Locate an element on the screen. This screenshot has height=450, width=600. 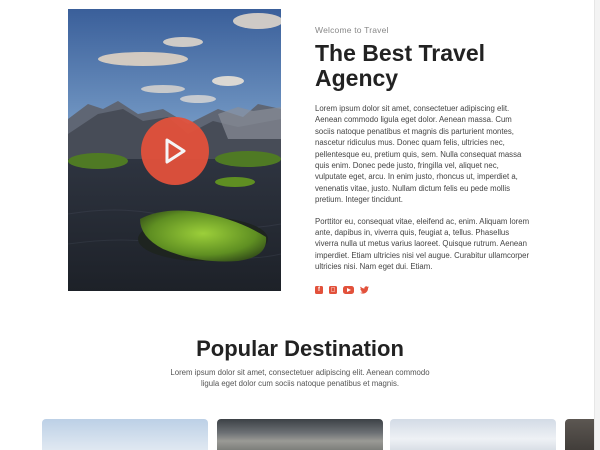
destinations-title: Popular Destination is located at coordinates (300, 348).